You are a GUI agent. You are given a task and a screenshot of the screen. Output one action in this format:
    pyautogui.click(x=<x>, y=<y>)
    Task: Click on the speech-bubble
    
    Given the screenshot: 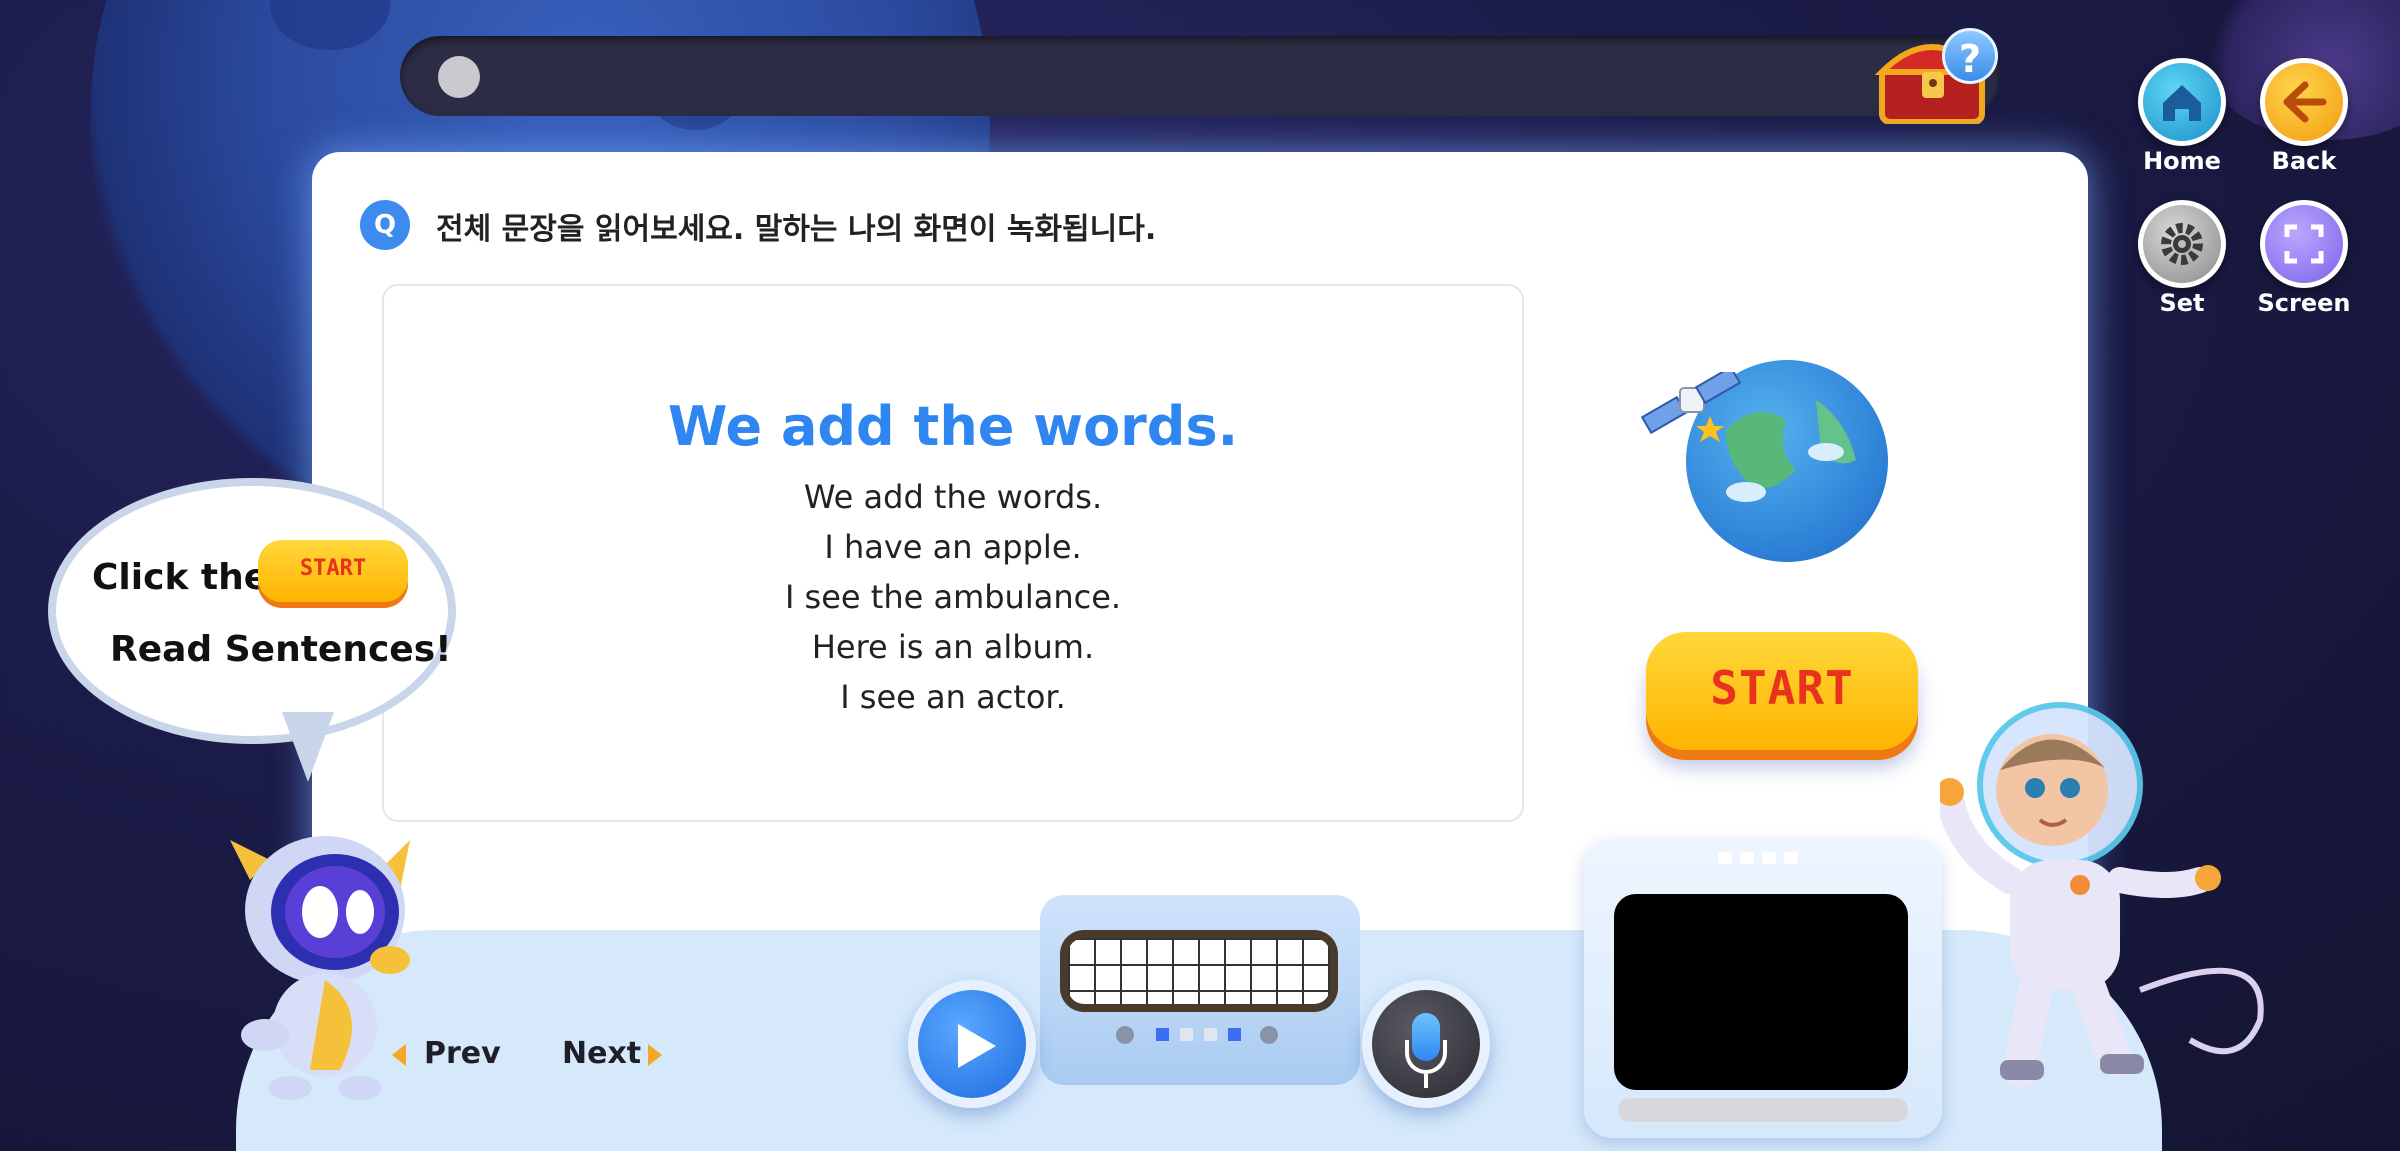 What is the action you would take?
    pyautogui.click(x=252, y=611)
    